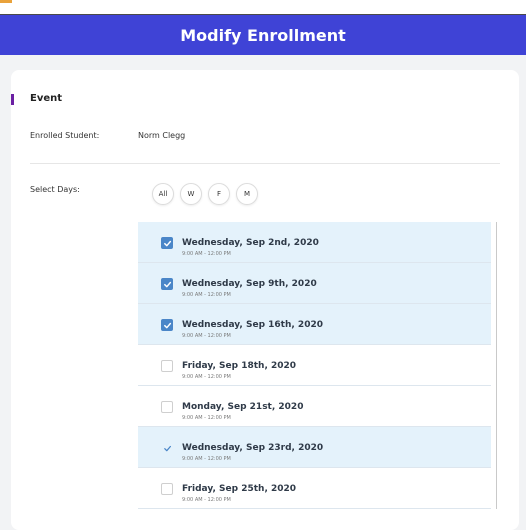 Image resolution: width=526 pixels, height=530 pixels. Describe the element at coordinates (249, 284) in the screenshot. I see `session-date: Wednesday, Sep 9th, 2020` at that location.